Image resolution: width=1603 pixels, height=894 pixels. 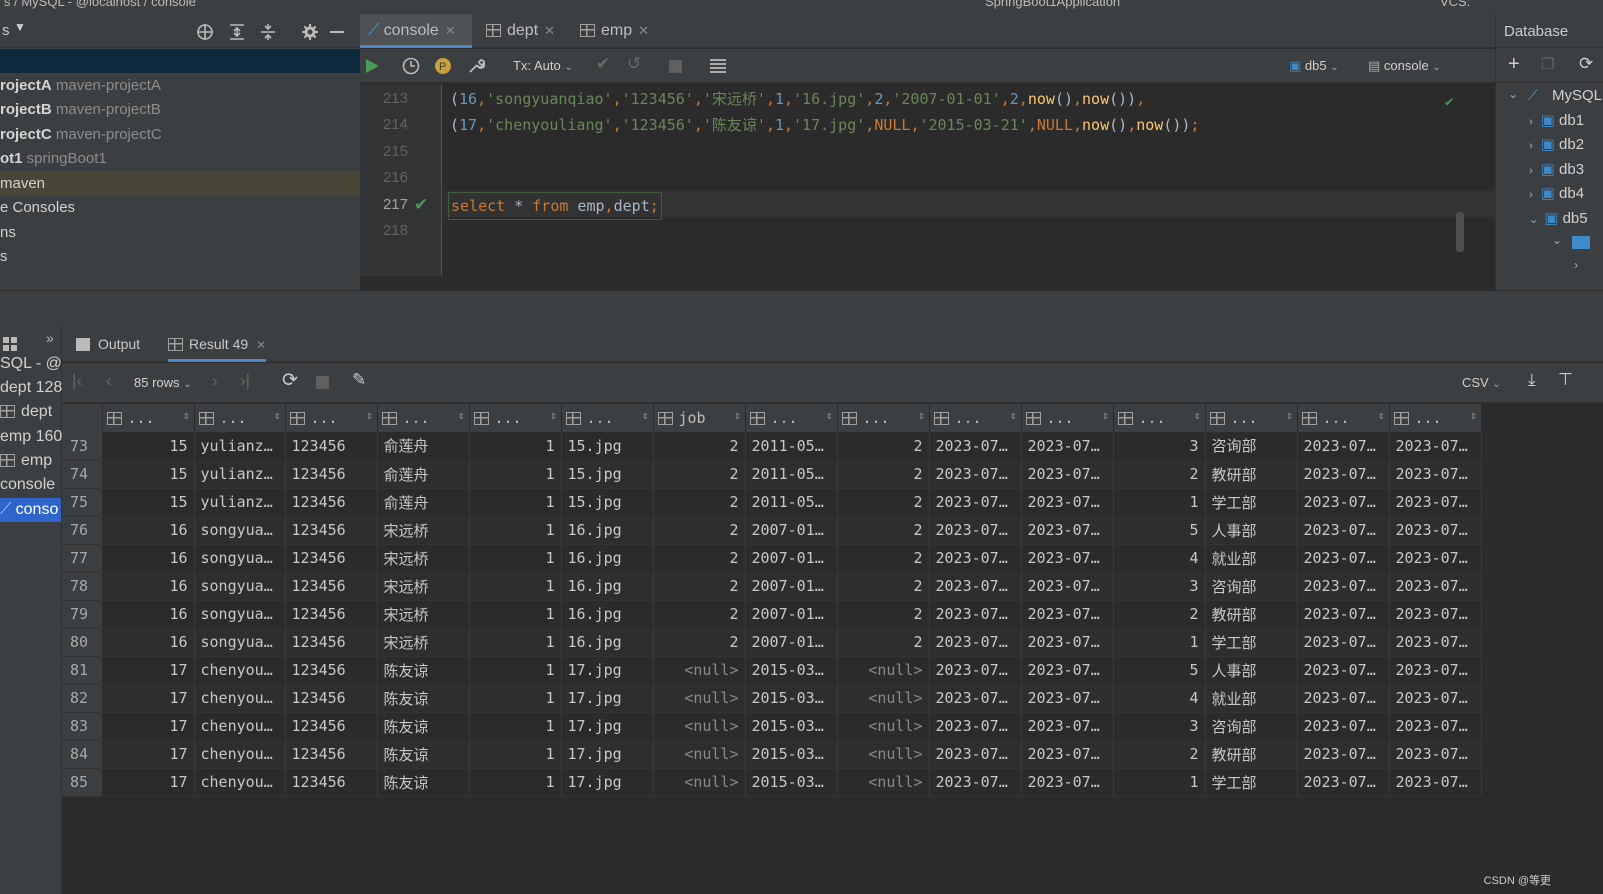 What do you see at coordinates (20, 27) in the screenshot?
I see `chevron-down-icon: ▼` at bounding box center [20, 27].